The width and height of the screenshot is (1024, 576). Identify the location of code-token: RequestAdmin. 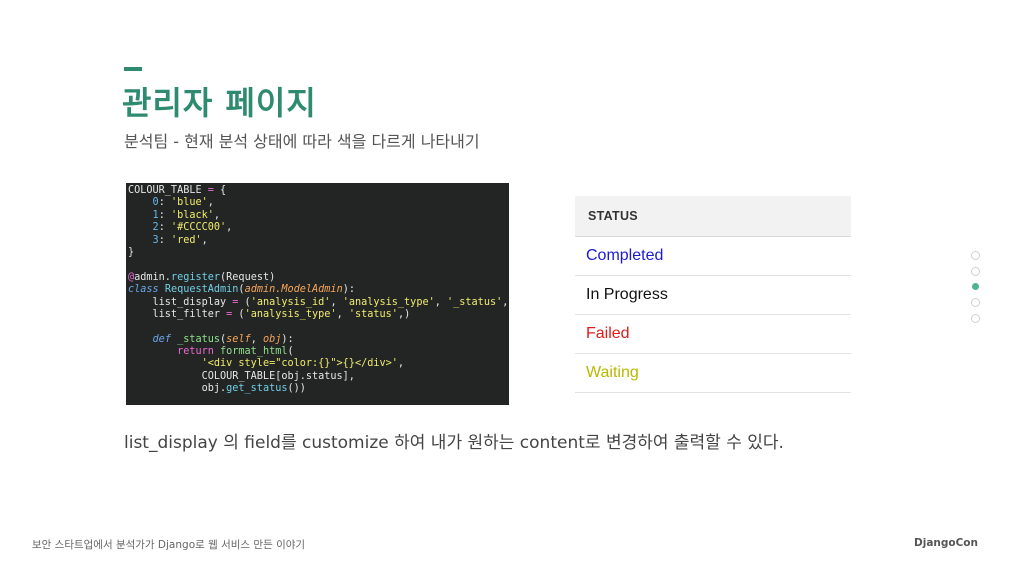
(201, 290).